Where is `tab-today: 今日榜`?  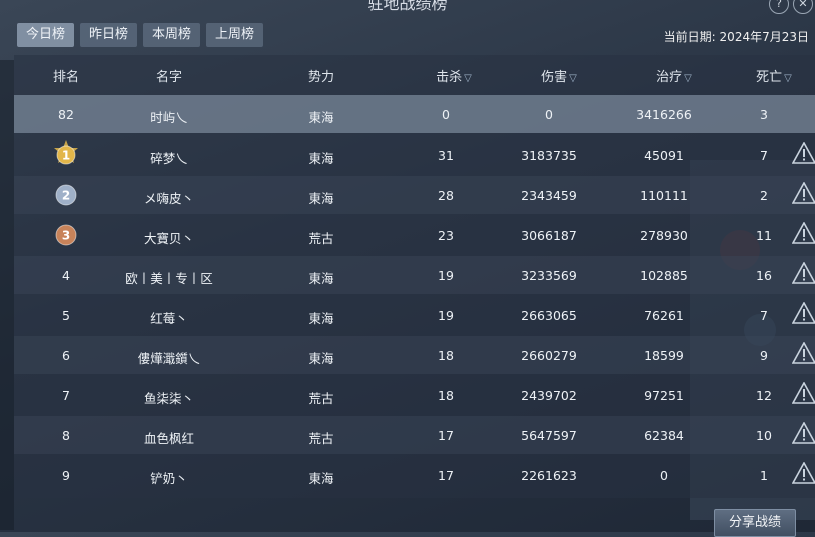 tab-today: 今日榜 is located at coordinates (46, 35).